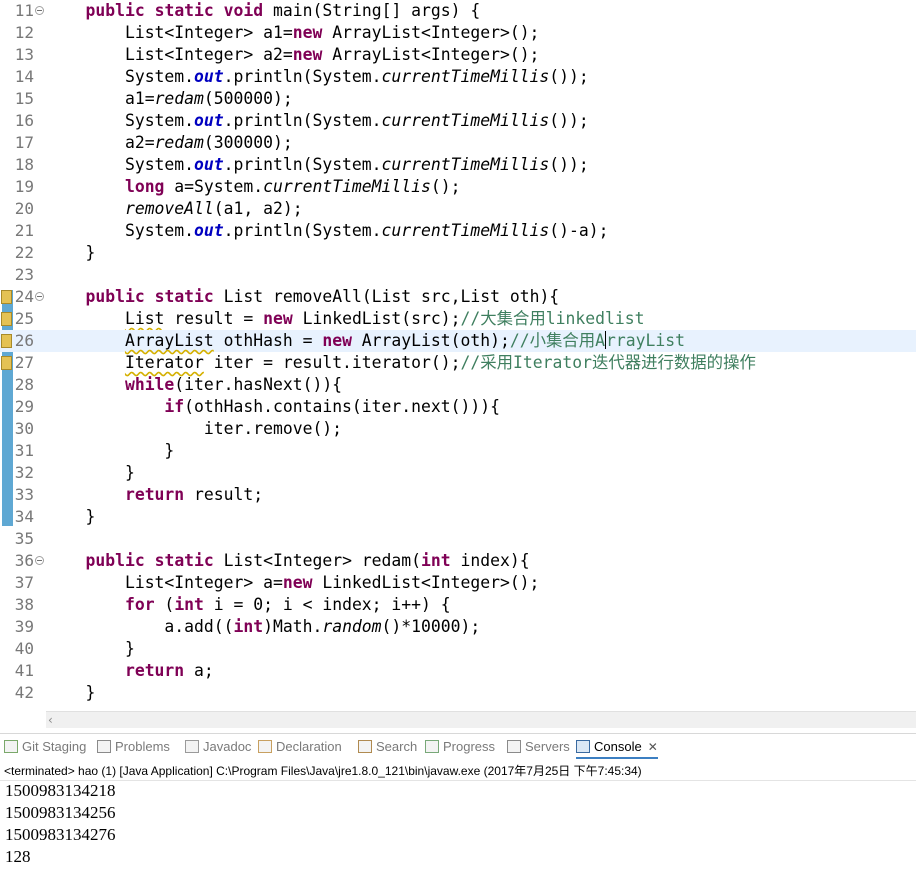  What do you see at coordinates (192, 746) in the screenshot?
I see `javadoc-icon` at bounding box center [192, 746].